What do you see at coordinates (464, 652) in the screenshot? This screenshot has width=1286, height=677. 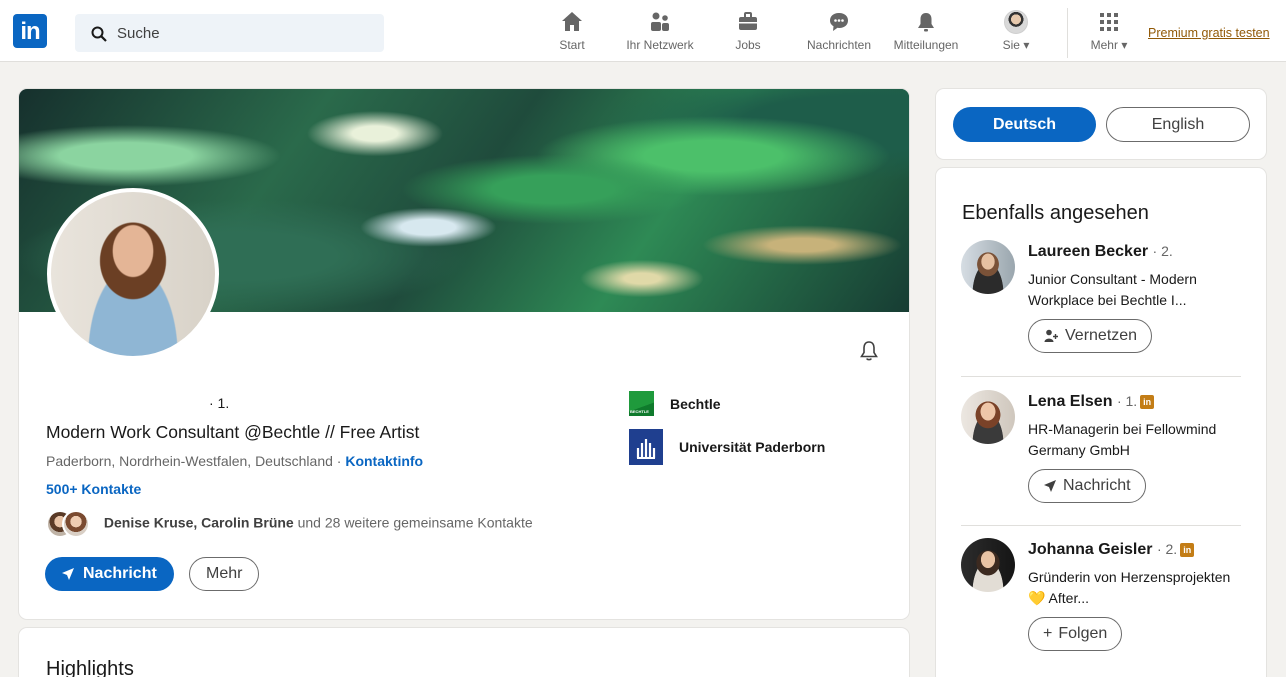 I see `highlights-card: Highlights` at bounding box center [464, 652].